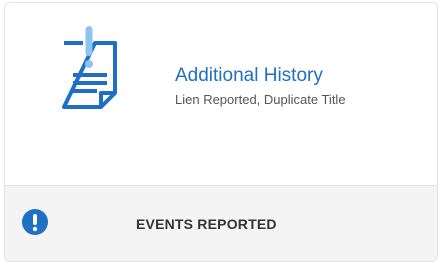  Describe the element at coordinates (206, 224) in the screenshot. I see `events-reported-label: EVENTS REPORTED` at that location.